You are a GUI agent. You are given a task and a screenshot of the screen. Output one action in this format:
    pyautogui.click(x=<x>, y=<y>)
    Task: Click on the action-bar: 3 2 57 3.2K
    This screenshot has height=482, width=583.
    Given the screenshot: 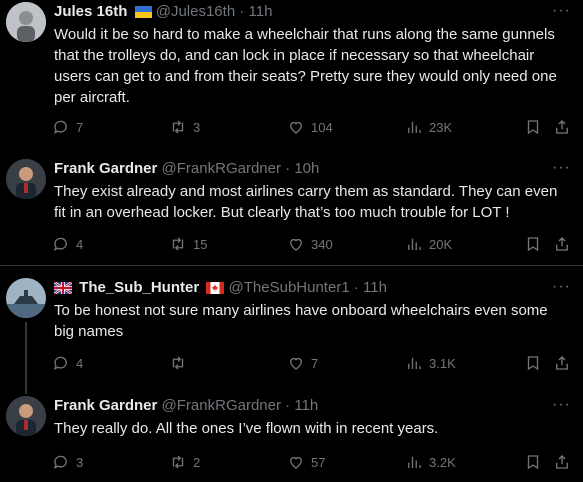 What is the action you would take?
    pyautogui.click(x=317, y=462)
    